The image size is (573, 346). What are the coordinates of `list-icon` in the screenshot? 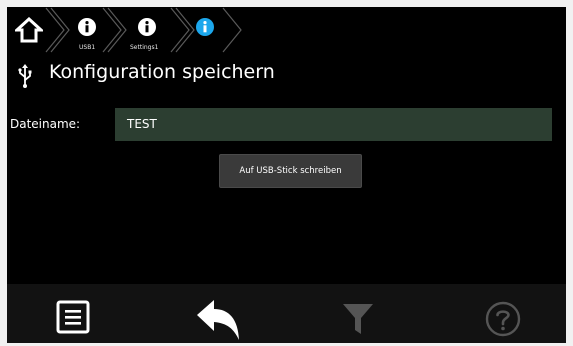 It's located at (73, 317).